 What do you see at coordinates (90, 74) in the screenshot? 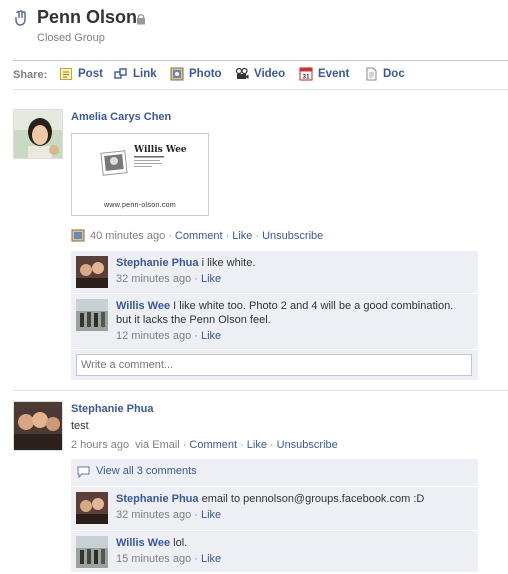
I see `share-post-label: Post` at bounding box center [90, 74].